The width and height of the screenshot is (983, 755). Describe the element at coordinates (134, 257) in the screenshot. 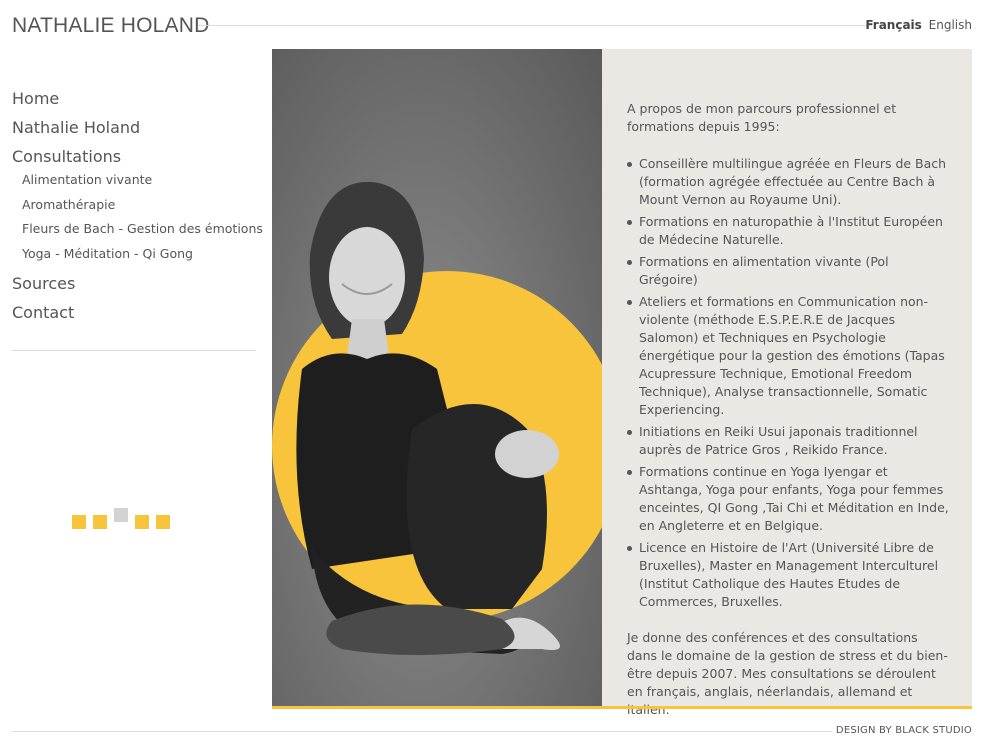

I see `nav-sub-yoga: Yoga - Méditation - Qi Gong` at that location.